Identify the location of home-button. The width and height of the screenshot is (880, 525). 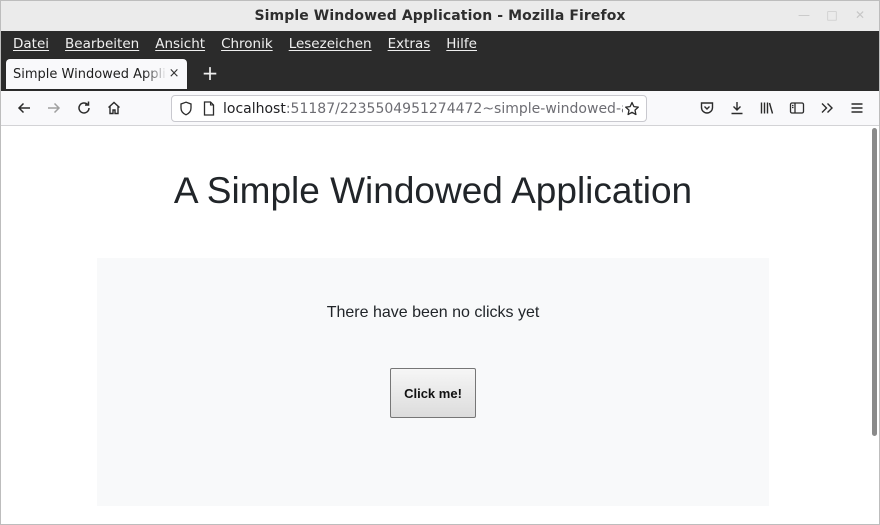
(114, 108).